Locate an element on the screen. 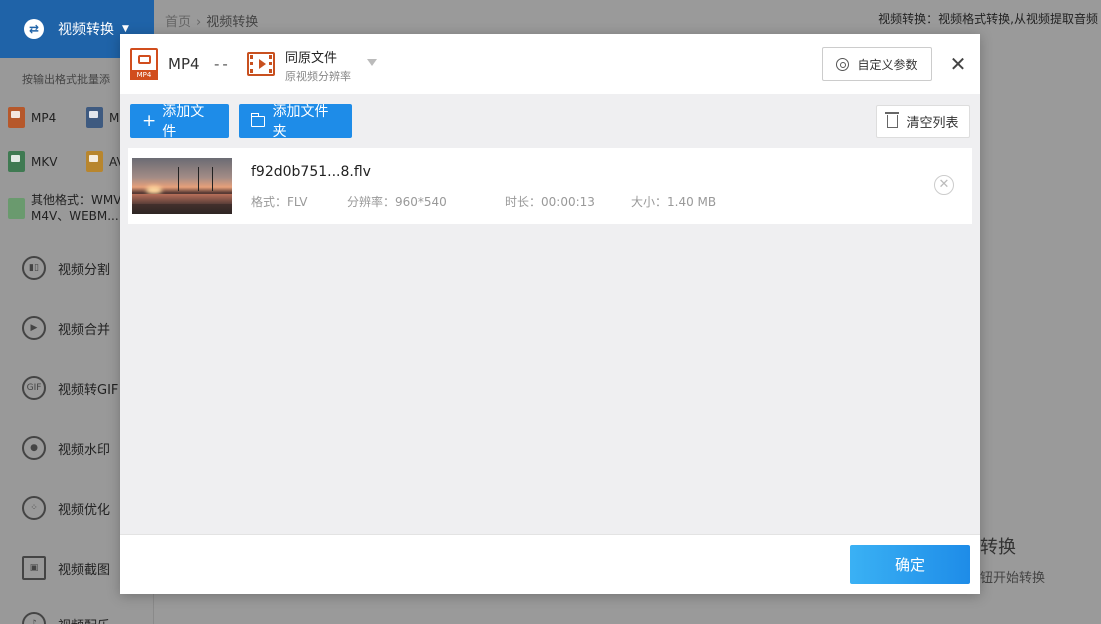 The image size is (1101, 624). file-resolution: 分辨率：960*540 is located at coordinates (397, 202).